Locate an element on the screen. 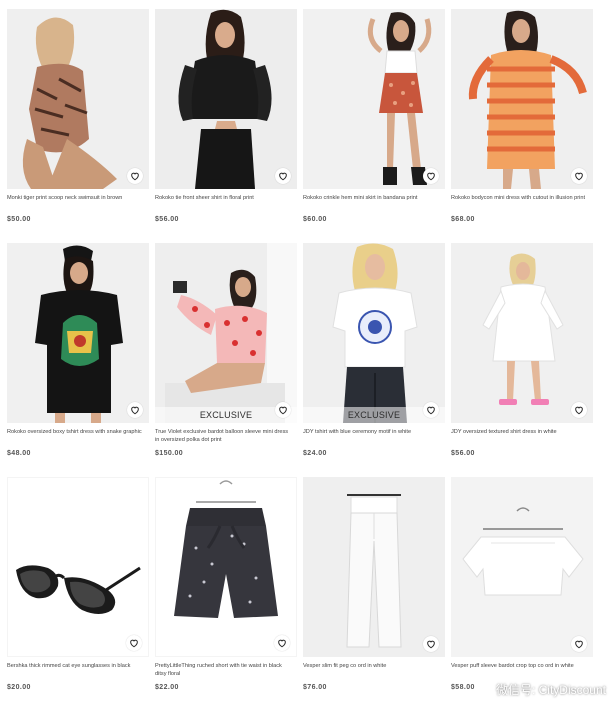 The image size is (616, 706). wechat-icon is located at coordinates (483, 689).